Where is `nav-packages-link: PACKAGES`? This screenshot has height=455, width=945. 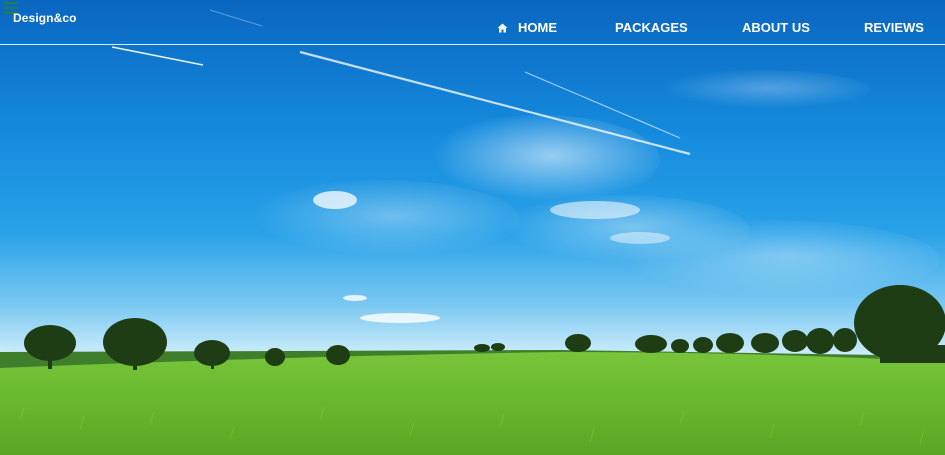 nav-packages-link: PACKAGES is located at coordinates (651, 27).